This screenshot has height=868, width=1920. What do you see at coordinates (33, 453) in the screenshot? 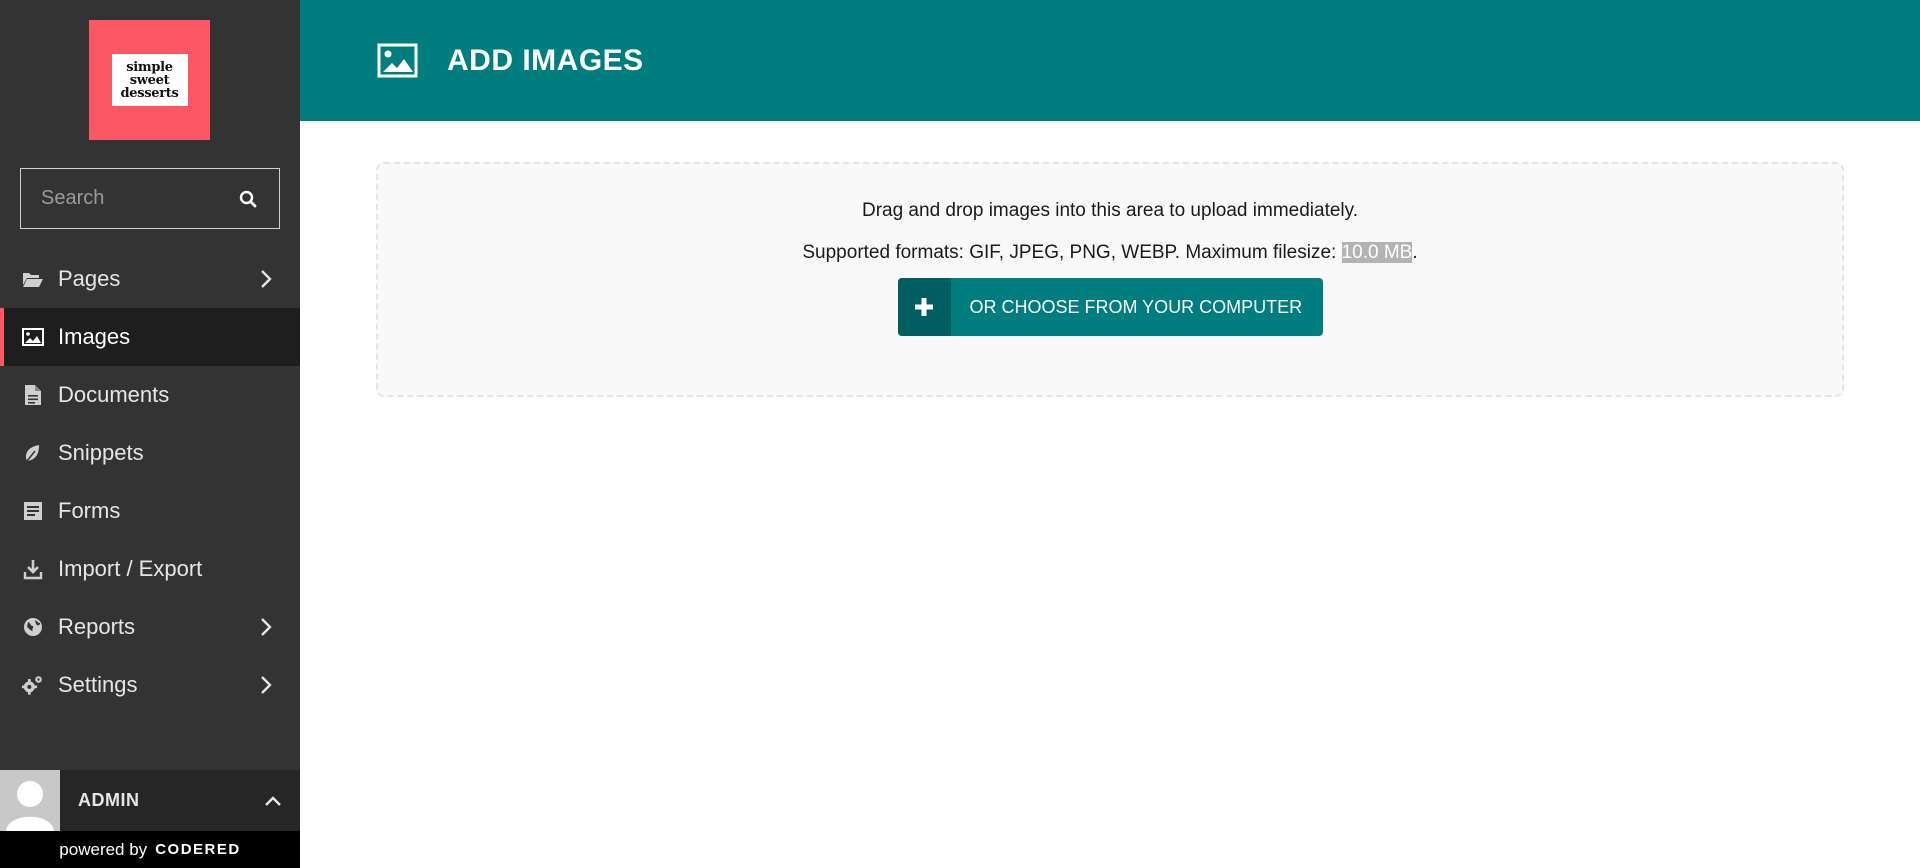
I see `snippet-icon` at bounding box center [33, 453].